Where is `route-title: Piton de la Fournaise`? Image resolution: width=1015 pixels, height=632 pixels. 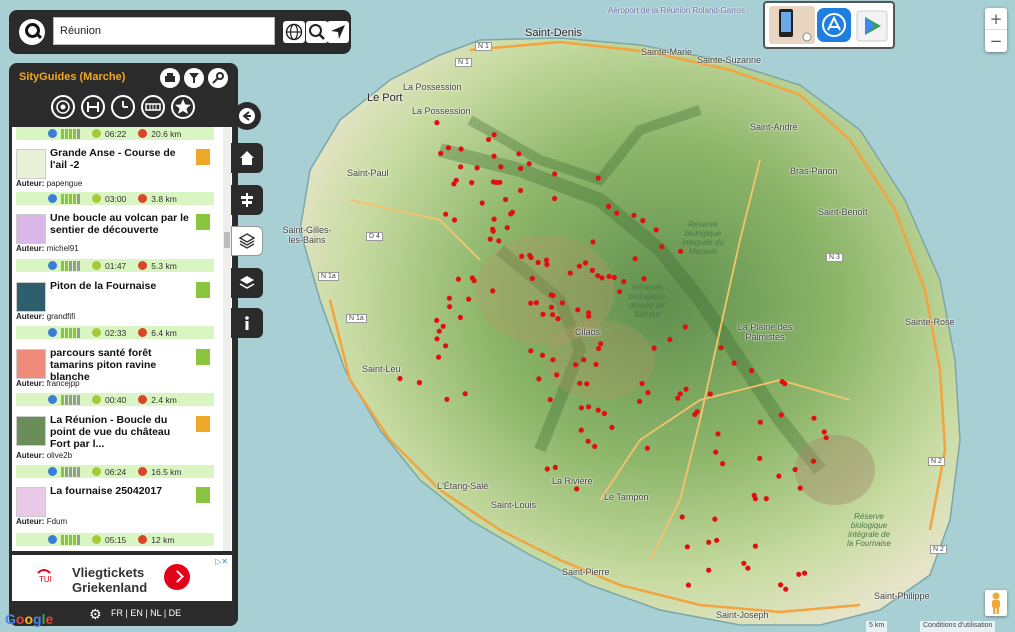
route-title: Piton de la Fournaise is located at coordinates (120, 286).